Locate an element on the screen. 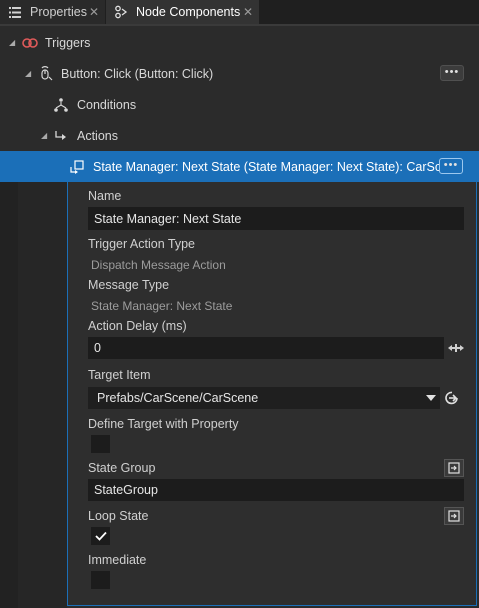 The width and height of the screenshot is (479, 608). trigger-action-type-value: Dispatch Message Action is located at coordinates (158, 265).